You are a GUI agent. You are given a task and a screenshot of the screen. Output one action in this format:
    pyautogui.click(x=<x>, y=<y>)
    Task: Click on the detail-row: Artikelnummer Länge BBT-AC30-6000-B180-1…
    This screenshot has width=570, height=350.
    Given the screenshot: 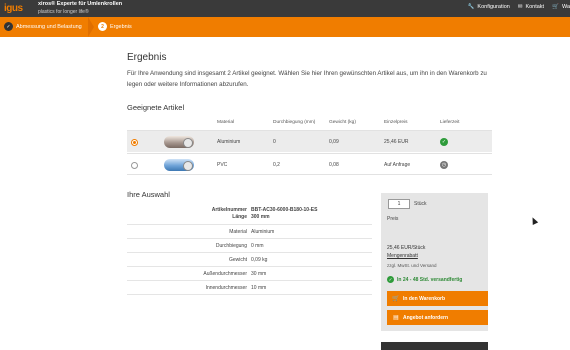 What is the action you would take?
    pyautogui.click(x=249, y=215)
    